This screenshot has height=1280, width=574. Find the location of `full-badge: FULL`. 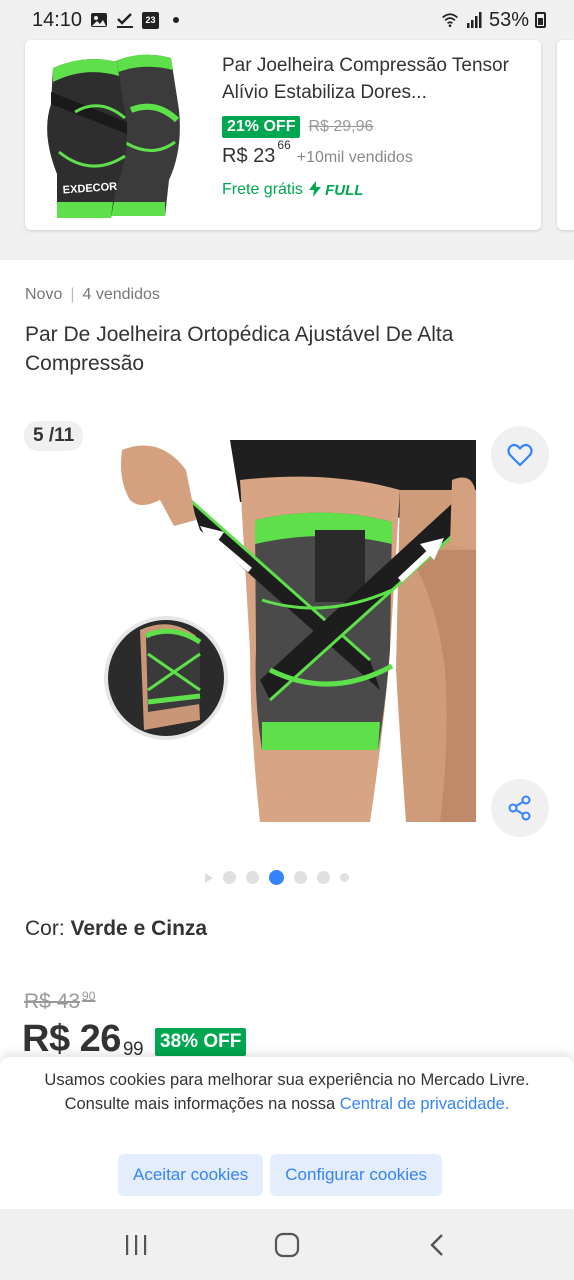

full-badge: FULL is located at coordinates (336, 190).